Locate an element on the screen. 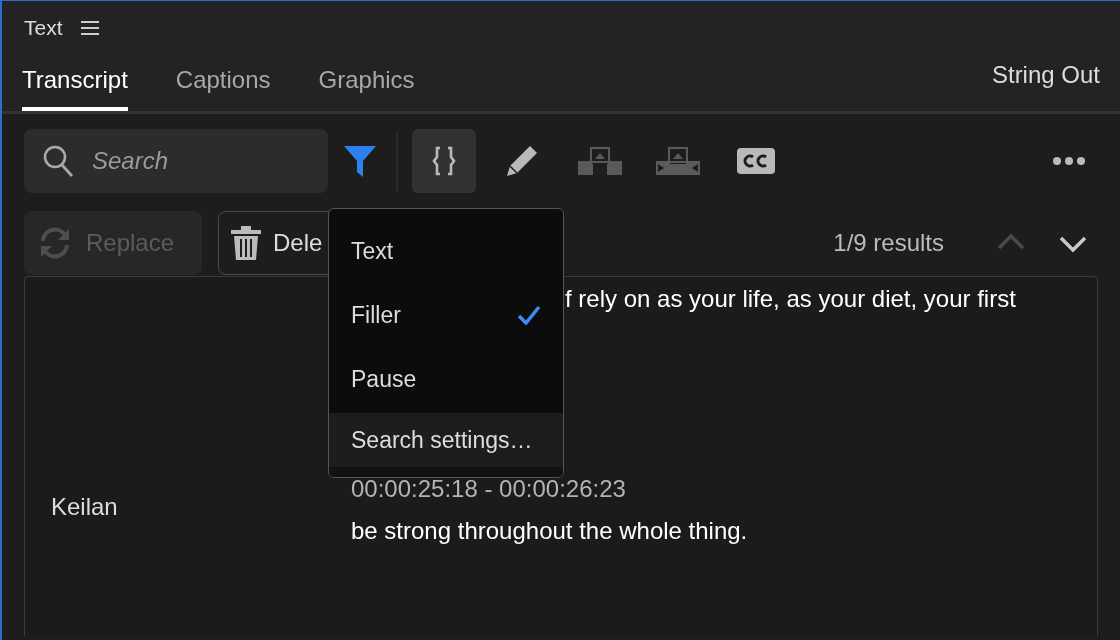  results-count: 1/9 results is located at coordinates (888, 243).